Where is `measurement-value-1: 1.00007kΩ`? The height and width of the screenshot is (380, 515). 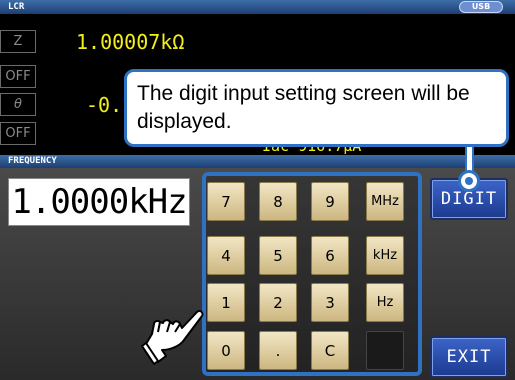
measurement-value-1: 1.00007kΩ is located at coordinates (130, 42).